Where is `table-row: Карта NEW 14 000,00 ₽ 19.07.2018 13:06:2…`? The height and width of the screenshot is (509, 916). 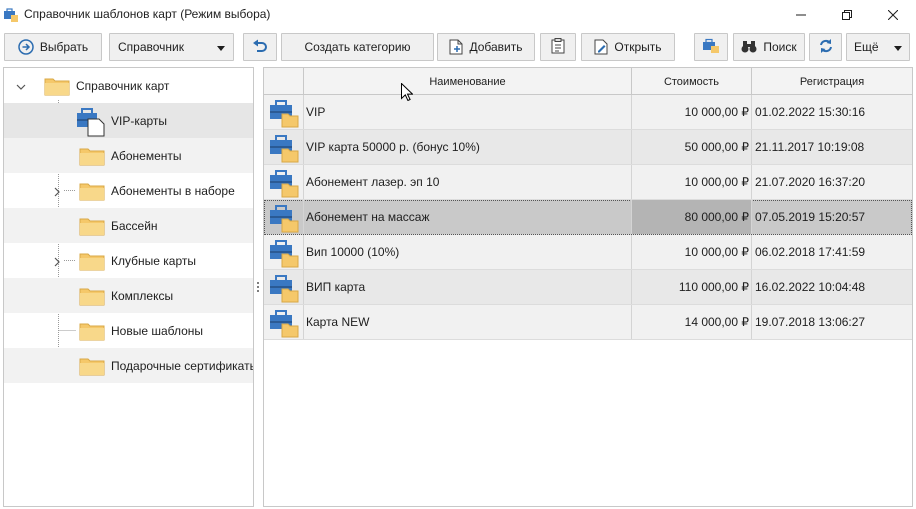
table-row: Карта NEW 14 000,00 ₽ 19.07.2018 13:06:2… is located at coordinates (588, 322).